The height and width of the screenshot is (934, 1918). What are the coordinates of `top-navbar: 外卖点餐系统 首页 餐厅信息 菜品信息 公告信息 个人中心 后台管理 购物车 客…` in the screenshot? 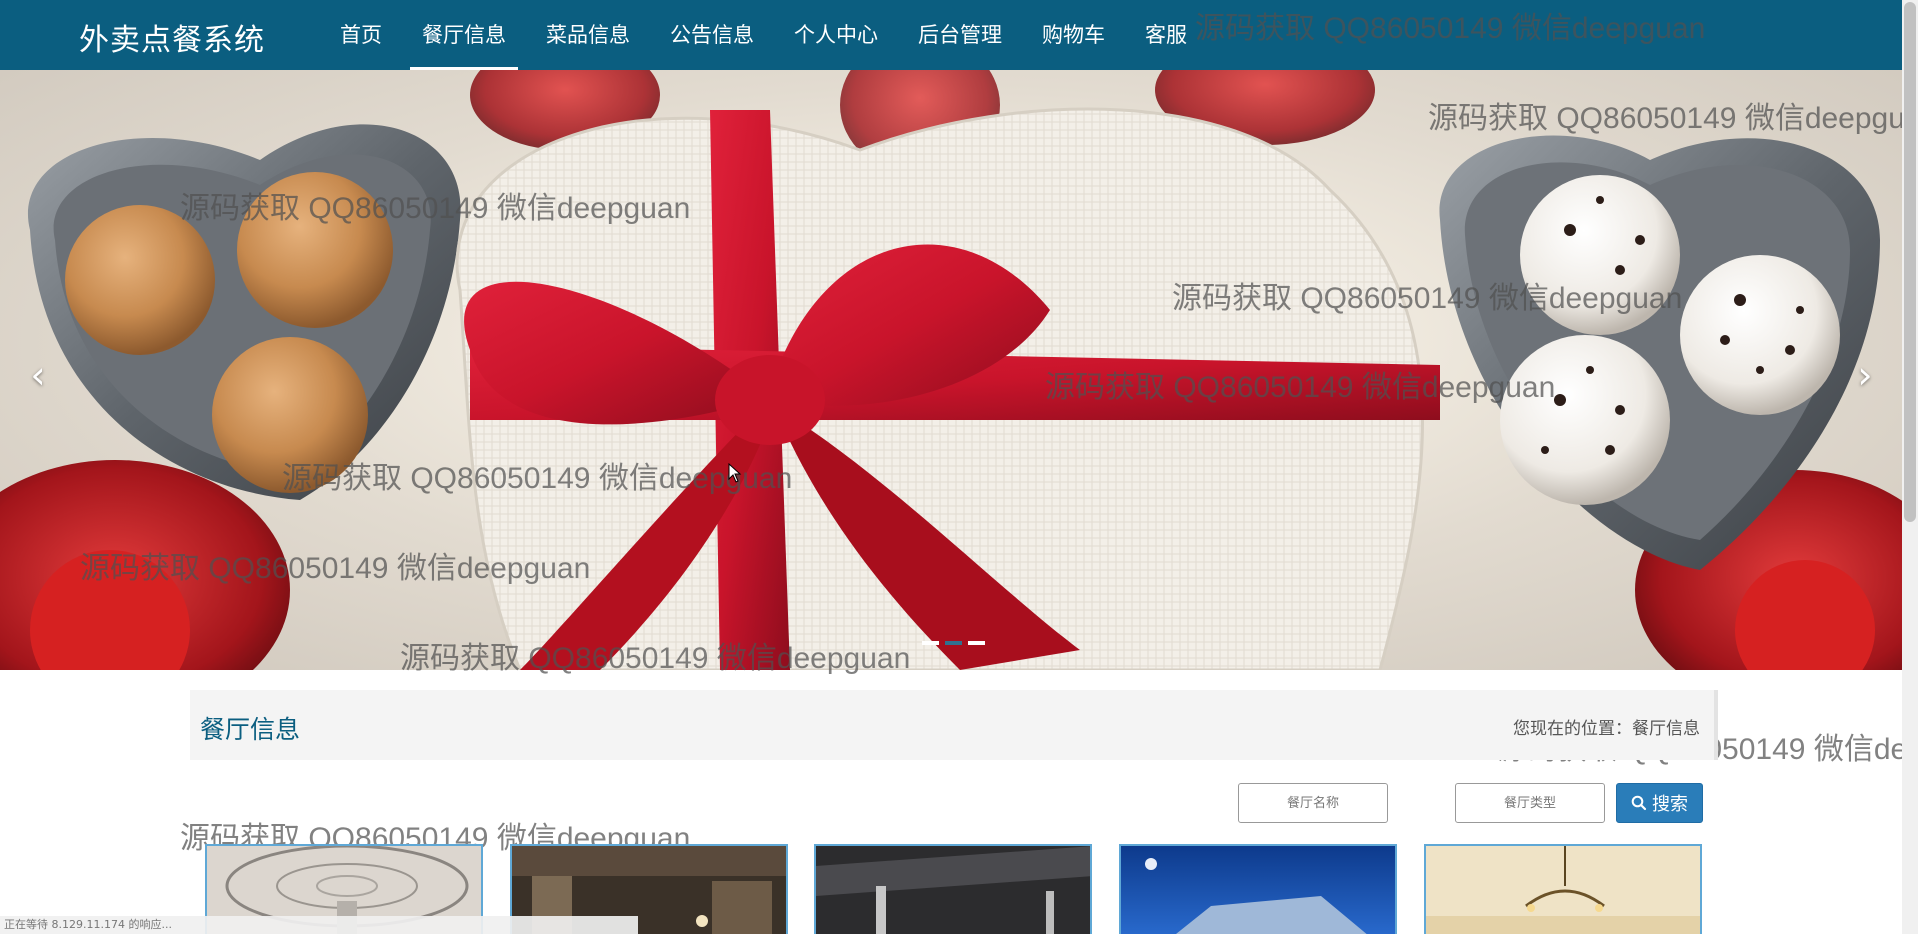 It's located at (951, 35).